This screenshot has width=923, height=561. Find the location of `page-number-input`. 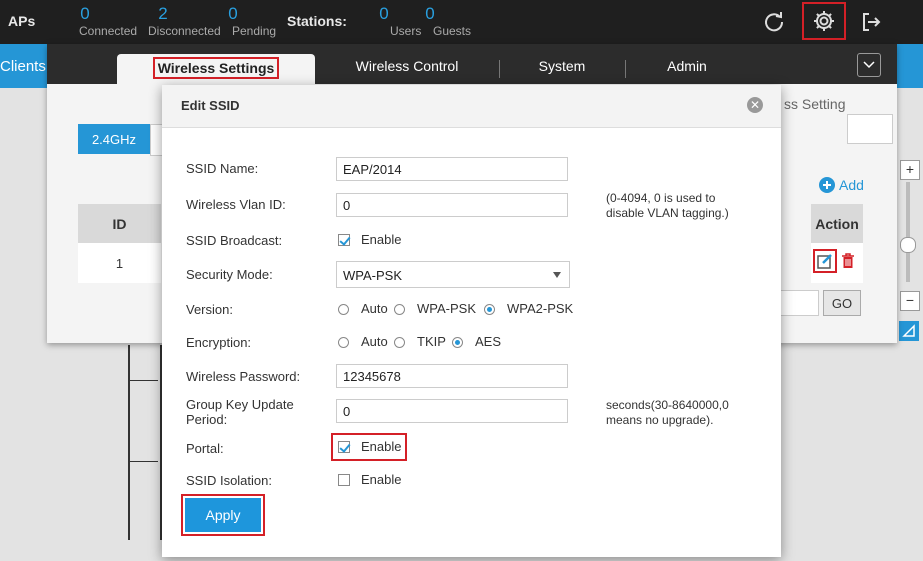

page-number-input is located at coordinates (798, 303).